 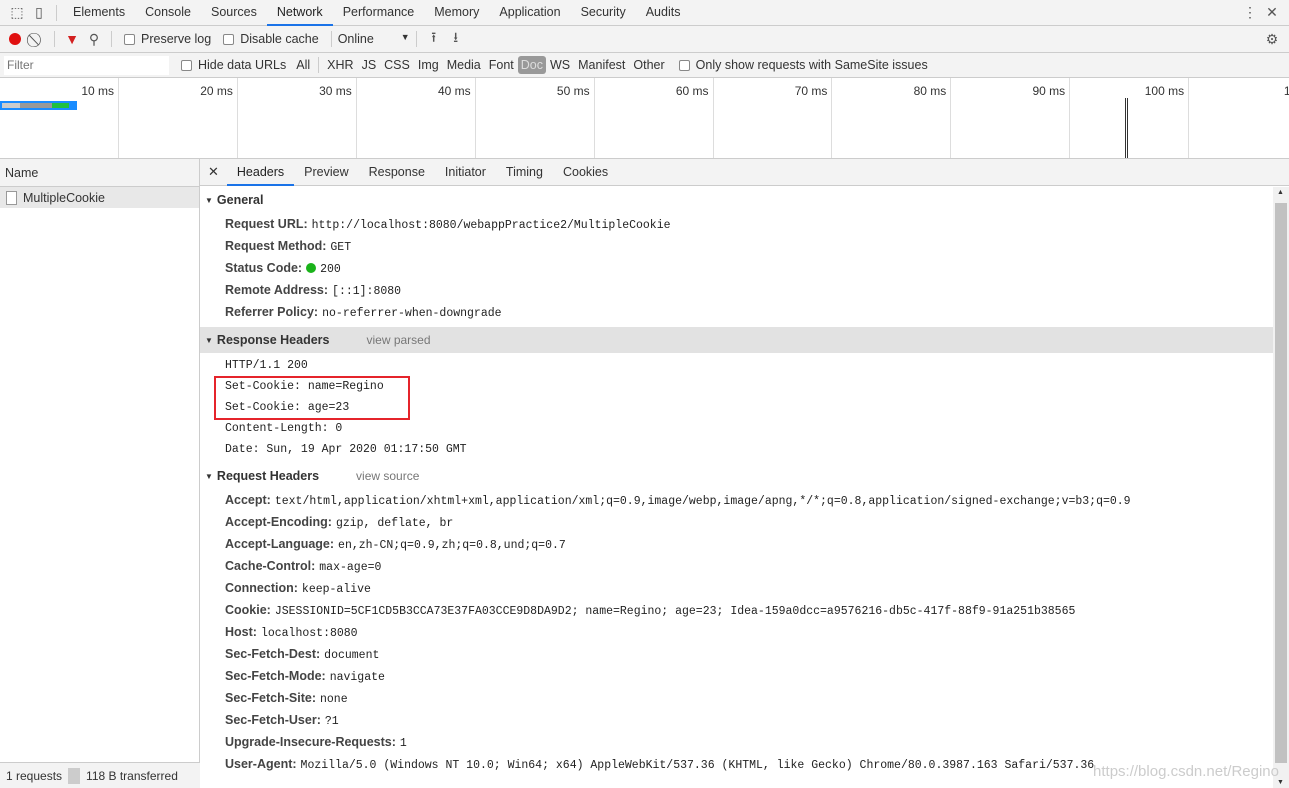 I want to click on scroll-down-icon: ▼, so click(x=1280, y=782).